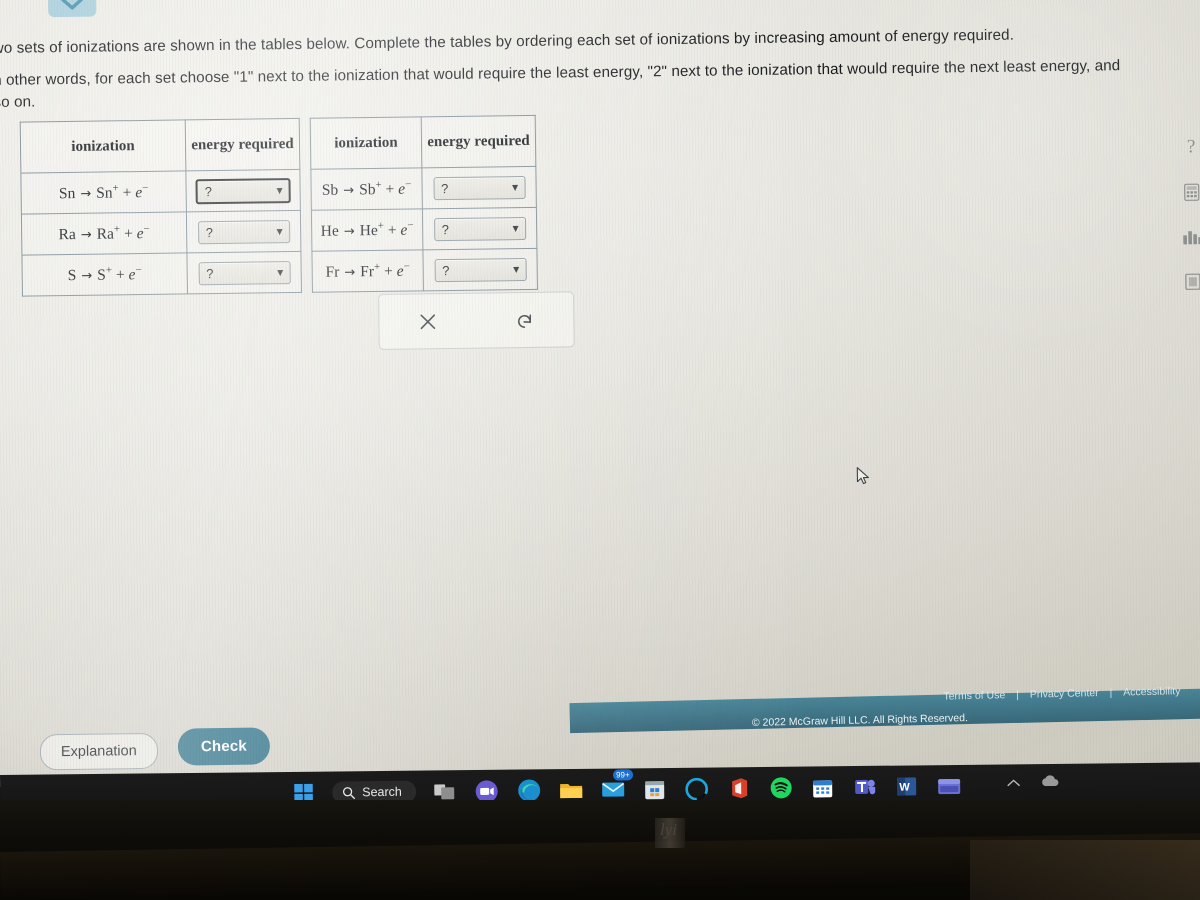  I want to click on privacy-center-link: Privacy Center, so click(1064, 694).